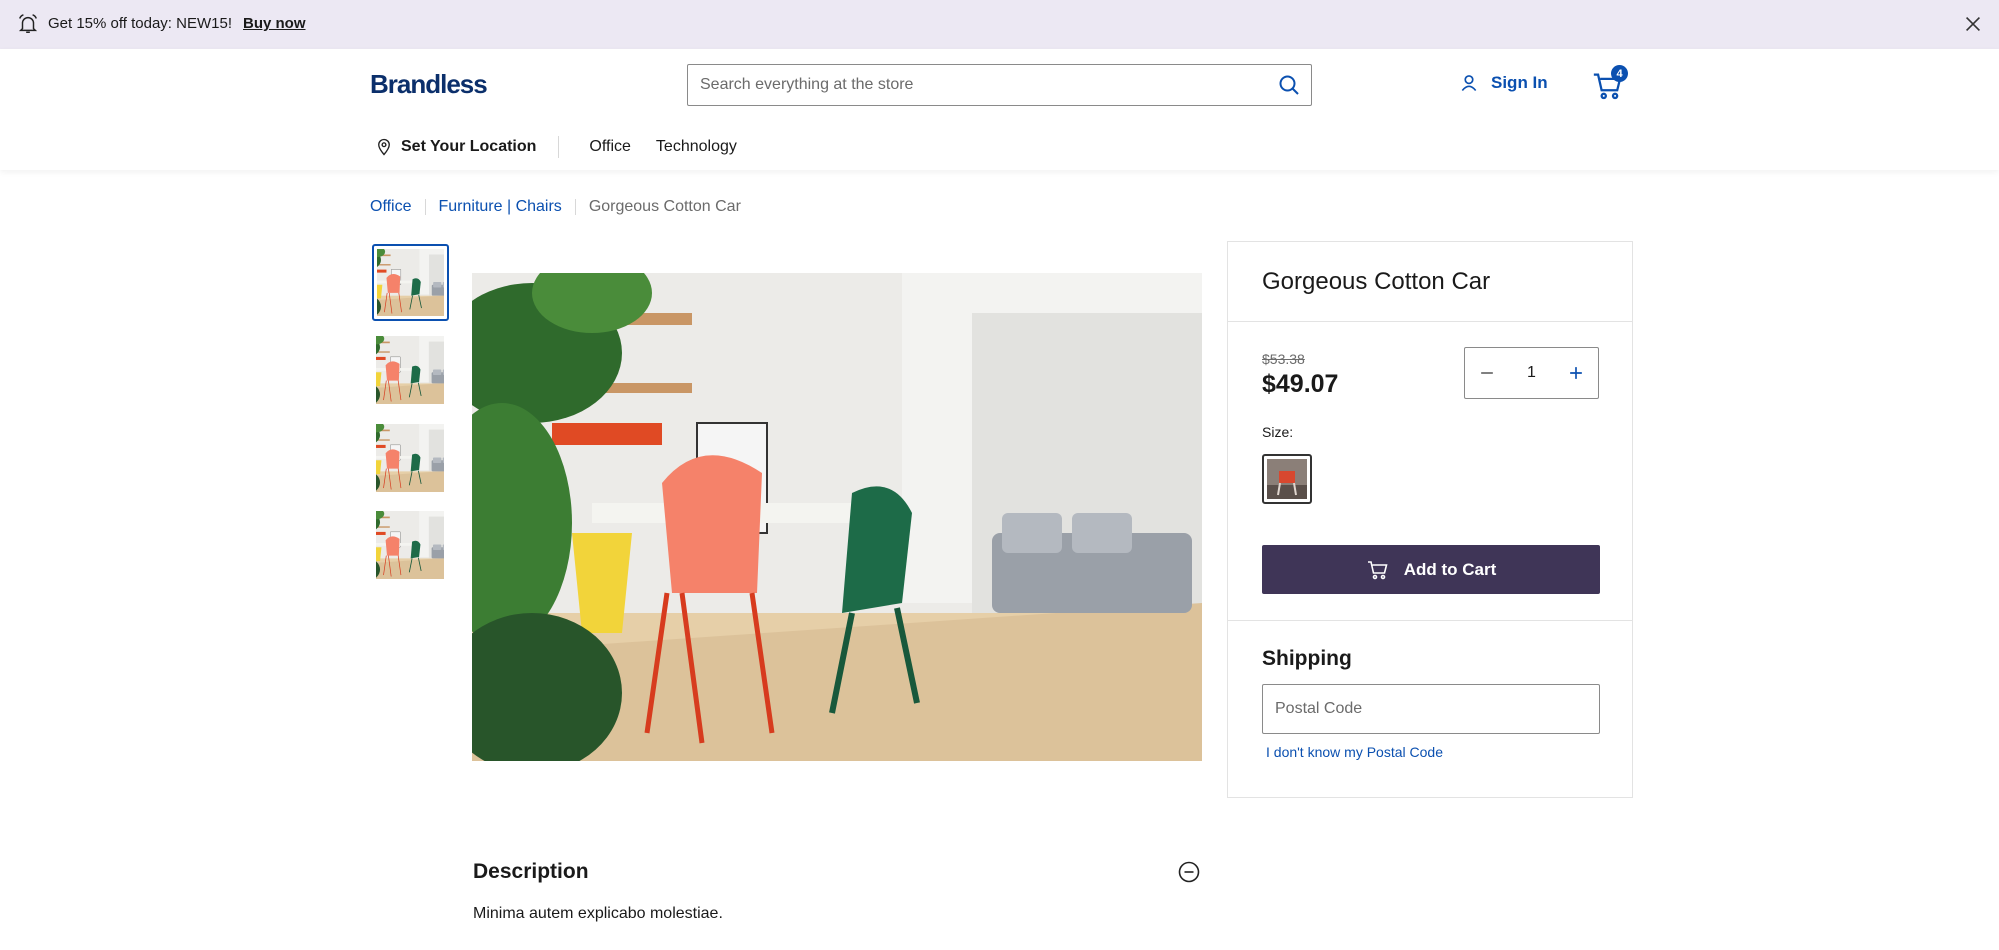  Describe the element at coordinates (610, 147) in the screenshot. I see `nav-office: Office` at that location.